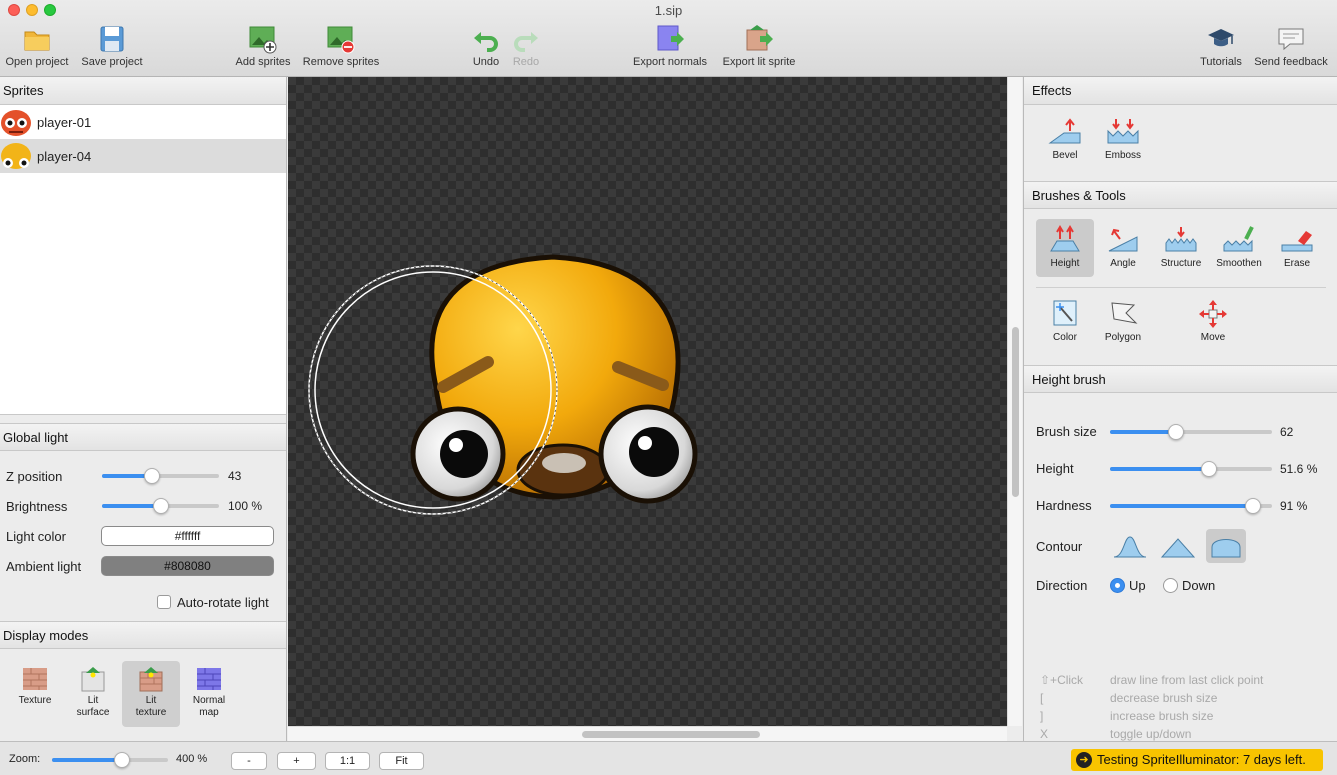 The height and width of the screenshot is (775, 1337). I want to click on save-project-button: Save project, so click(112, 46).